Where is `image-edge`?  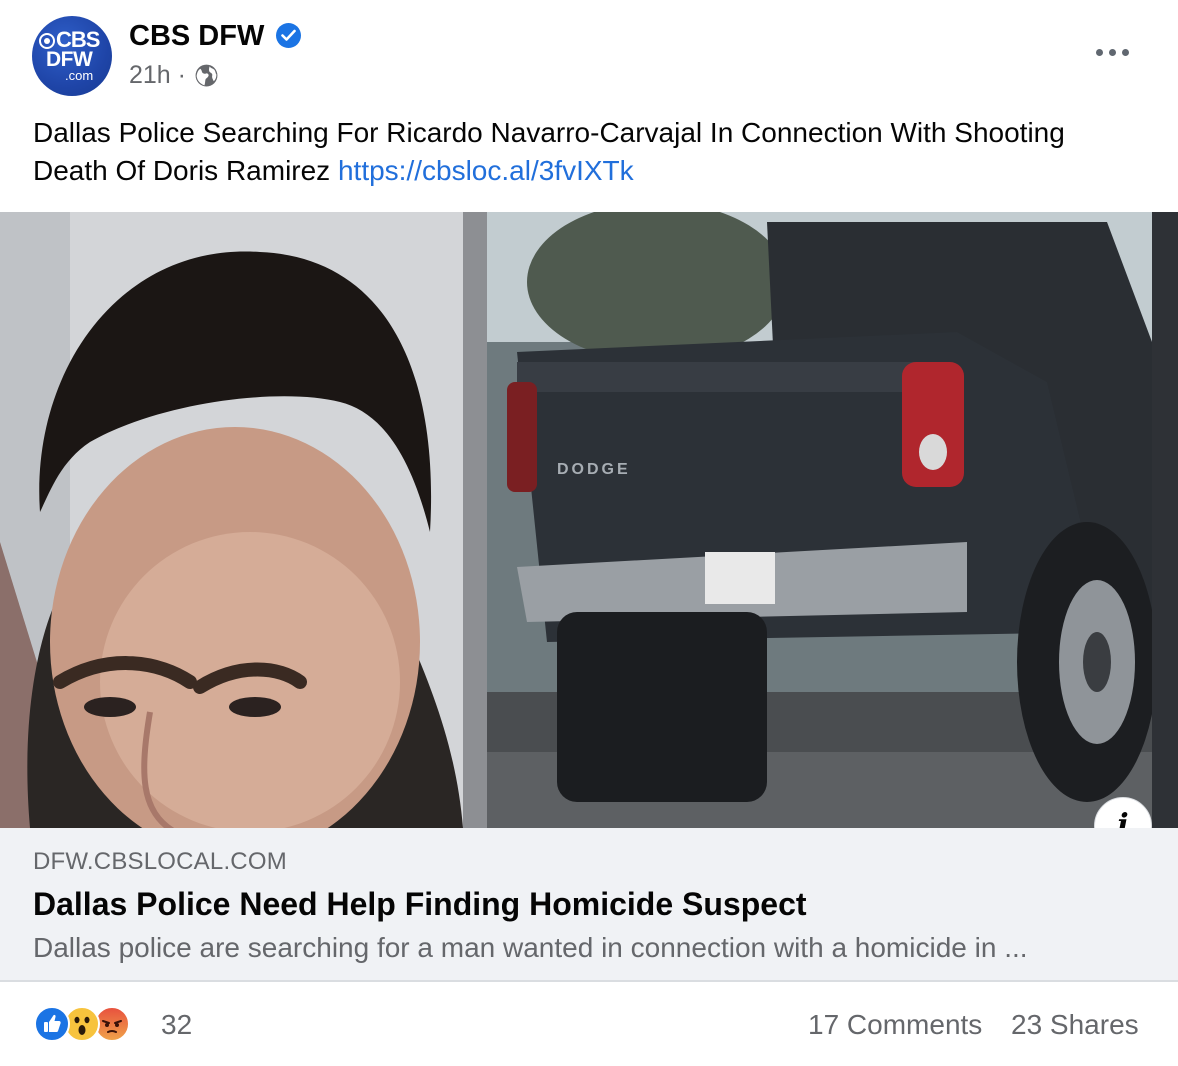
image-edge is located at coordinates (1165, 520).